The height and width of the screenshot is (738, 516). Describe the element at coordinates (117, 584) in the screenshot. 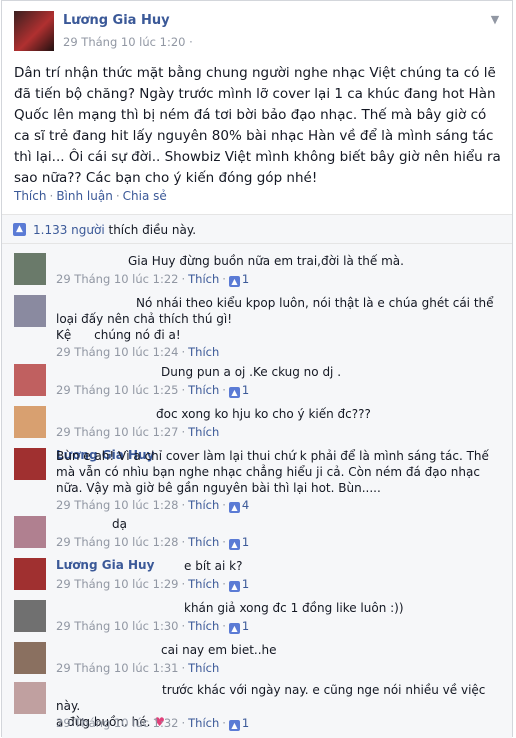

I see `comment-timestamp: 29 Tháng 10 lúc 1:29` at that location.